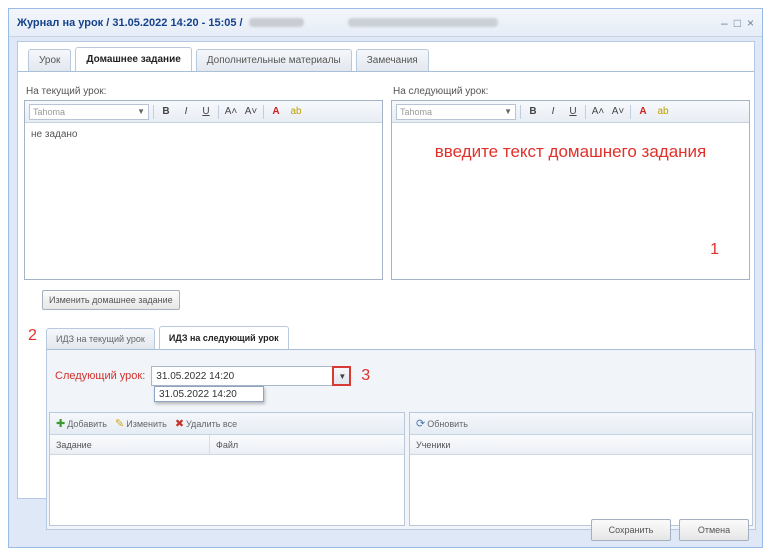 The image size is (765, 550). What do you see at coordinates (100, 338) in the screenshot?
I see `tab-idz-current: ИДЗ на текущий урок` at bounding box center [100, 338].